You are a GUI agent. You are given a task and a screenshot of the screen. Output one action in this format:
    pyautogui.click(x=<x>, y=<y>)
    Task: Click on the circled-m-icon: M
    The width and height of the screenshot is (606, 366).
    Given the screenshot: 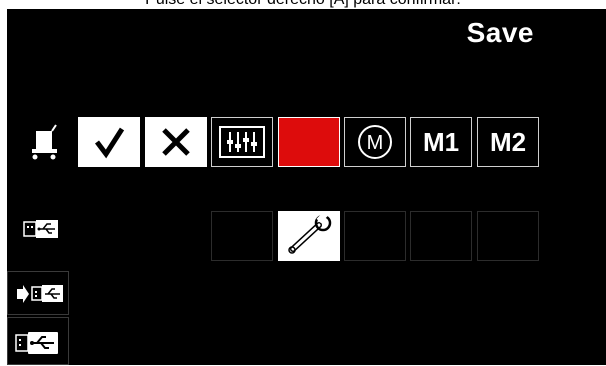 What is the action you would take?
    pyautogui.click(x=375, y=142)
    